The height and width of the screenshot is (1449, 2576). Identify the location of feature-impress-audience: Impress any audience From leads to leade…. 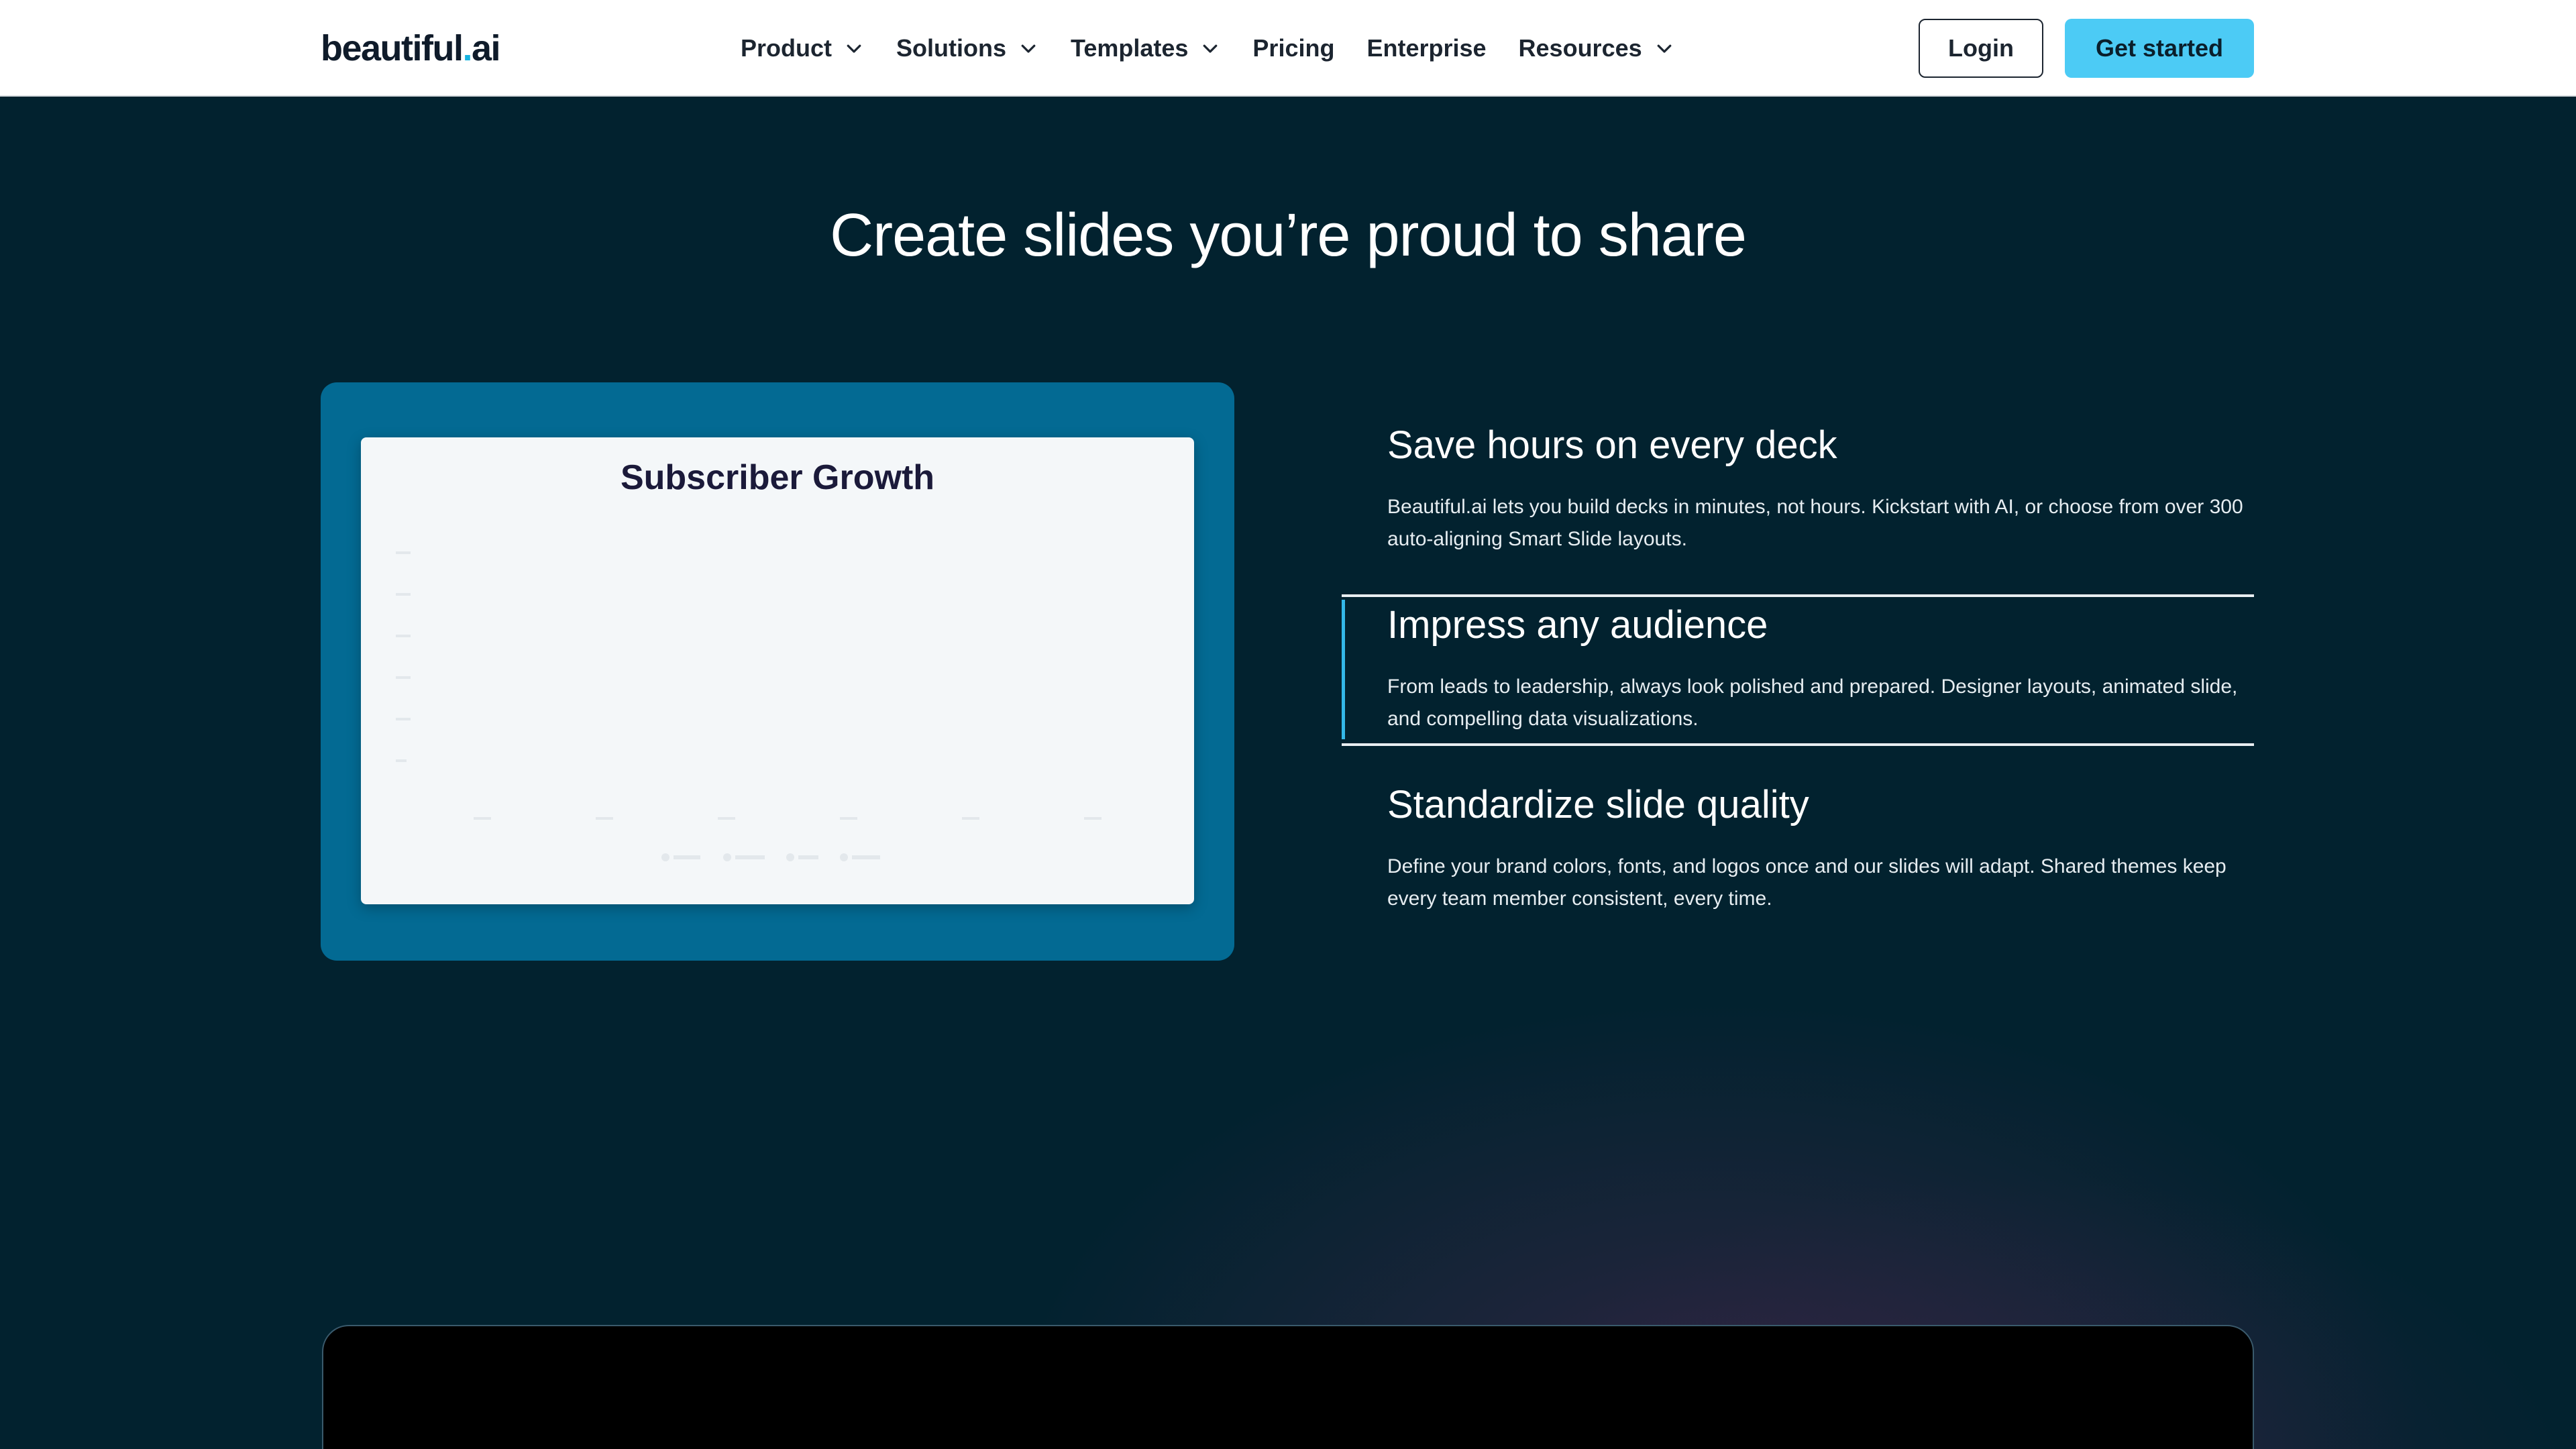
(1798, 675).